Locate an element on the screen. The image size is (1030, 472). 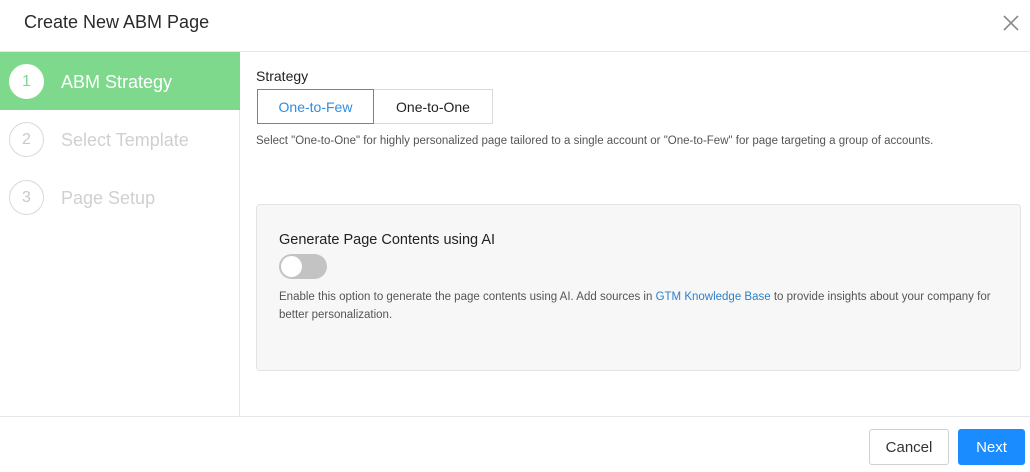
dialog-footer: Cancel Next is located at coordinates (515, 444).